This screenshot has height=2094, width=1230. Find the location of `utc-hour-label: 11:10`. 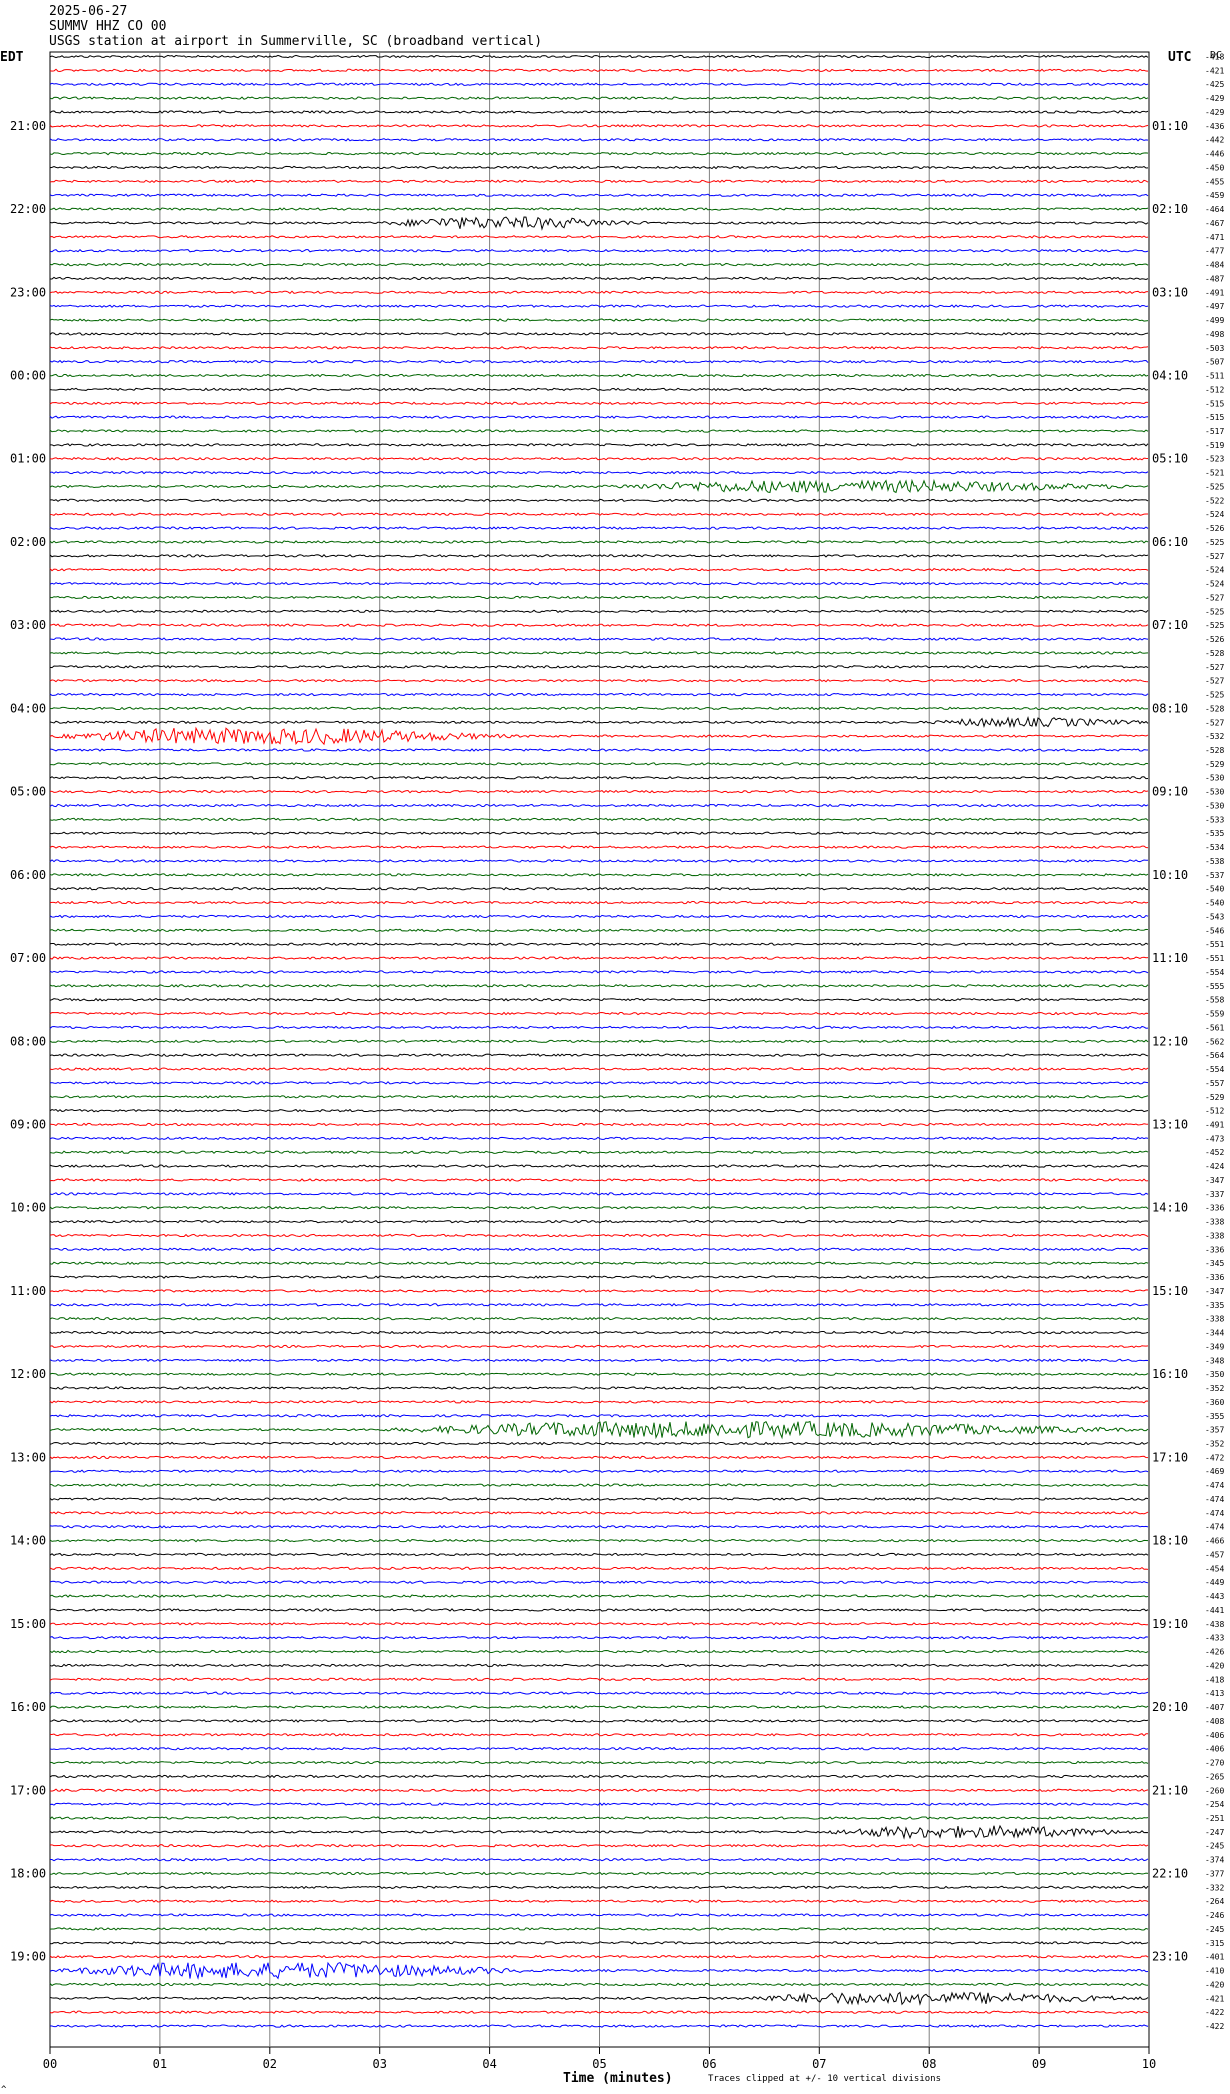

utc-hour-label: 11:10 is located at coordinates (1170, 958).